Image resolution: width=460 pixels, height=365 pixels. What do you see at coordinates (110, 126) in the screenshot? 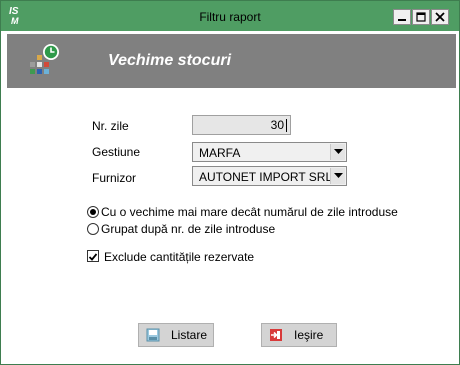
I see `days-label: Nr. zile` at bounding box center [110, 126].